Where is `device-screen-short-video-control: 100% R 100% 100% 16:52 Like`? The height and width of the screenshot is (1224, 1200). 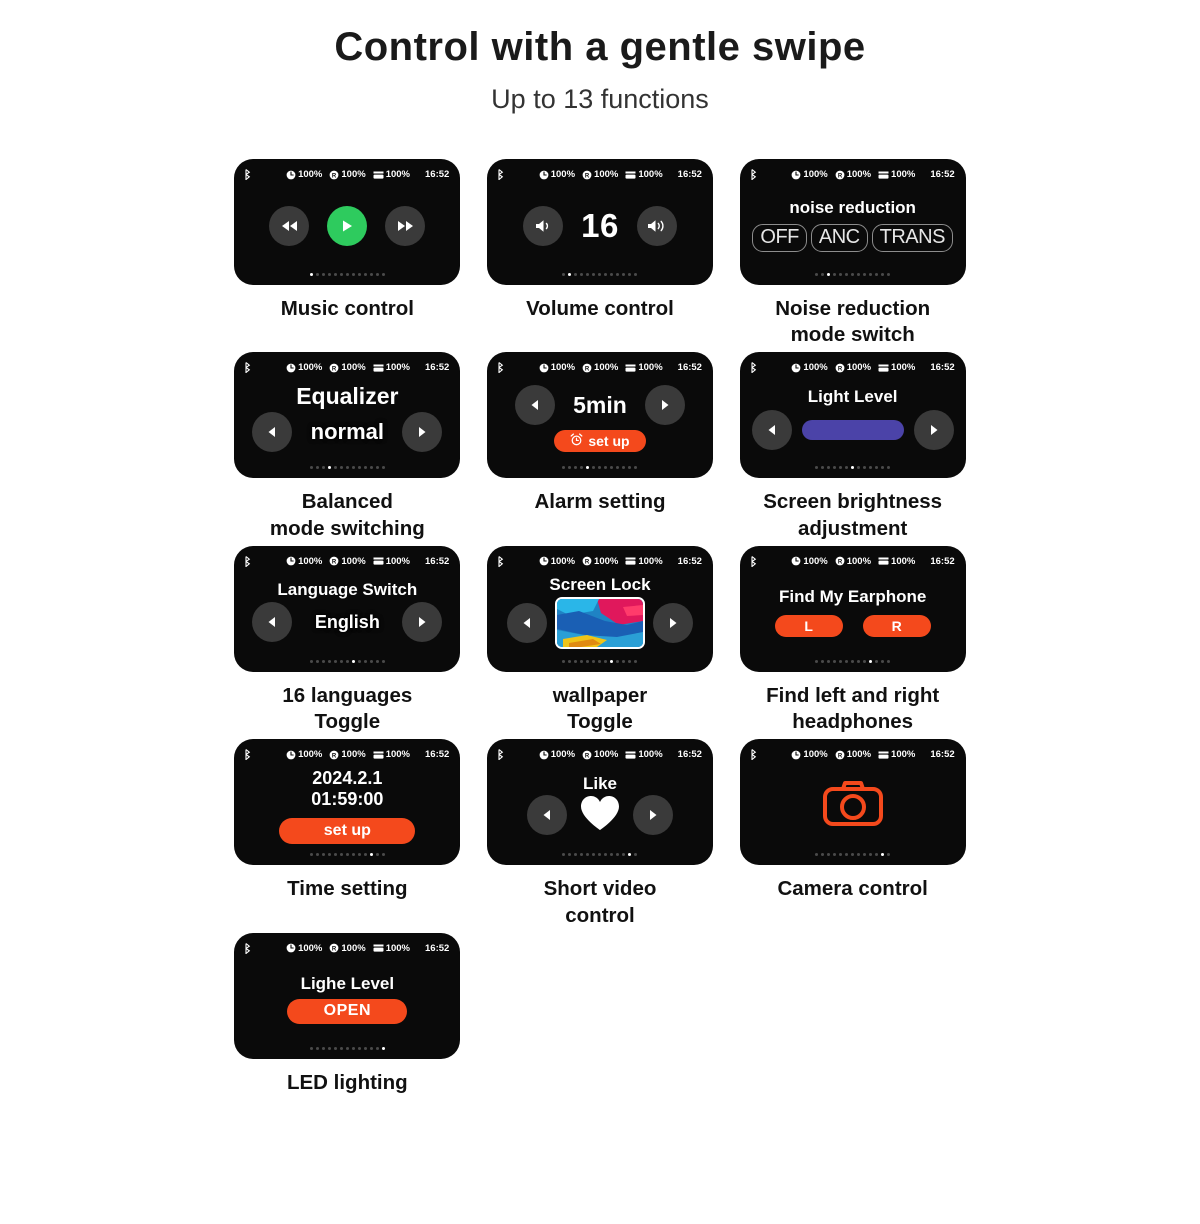
device-screen-short-video-control: 100% R 100% 100% 16:52 Like is located at coordinates (599, 802).